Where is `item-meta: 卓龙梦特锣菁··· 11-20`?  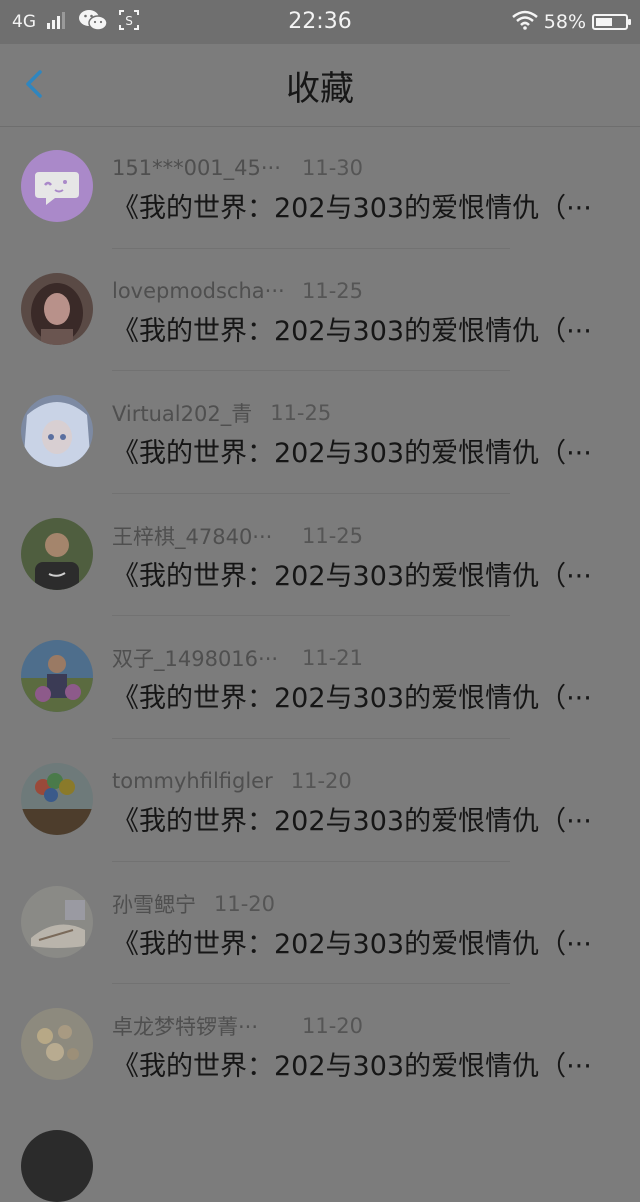
item-meta: 卓龙梦特锣菁··· 11-20 is located at coordinates (237, 1026).